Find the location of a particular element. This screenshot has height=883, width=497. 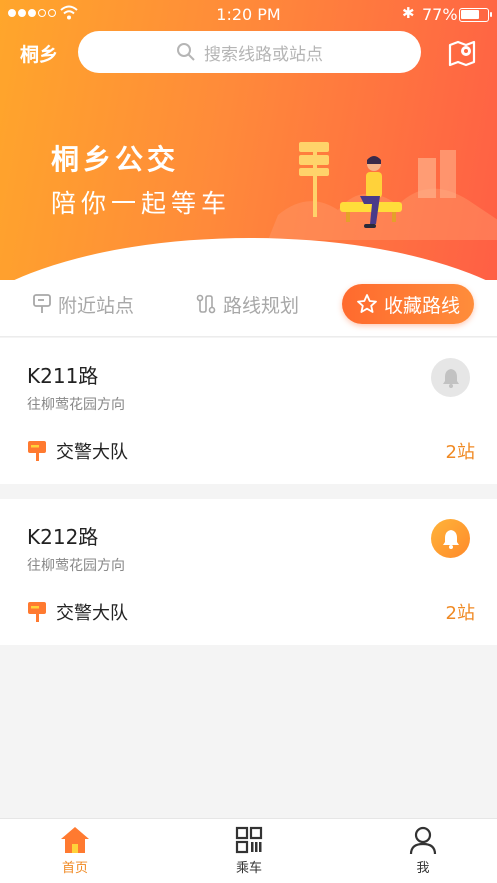

bluetooth-icon: ✱ is located at coordinates (408, 13).